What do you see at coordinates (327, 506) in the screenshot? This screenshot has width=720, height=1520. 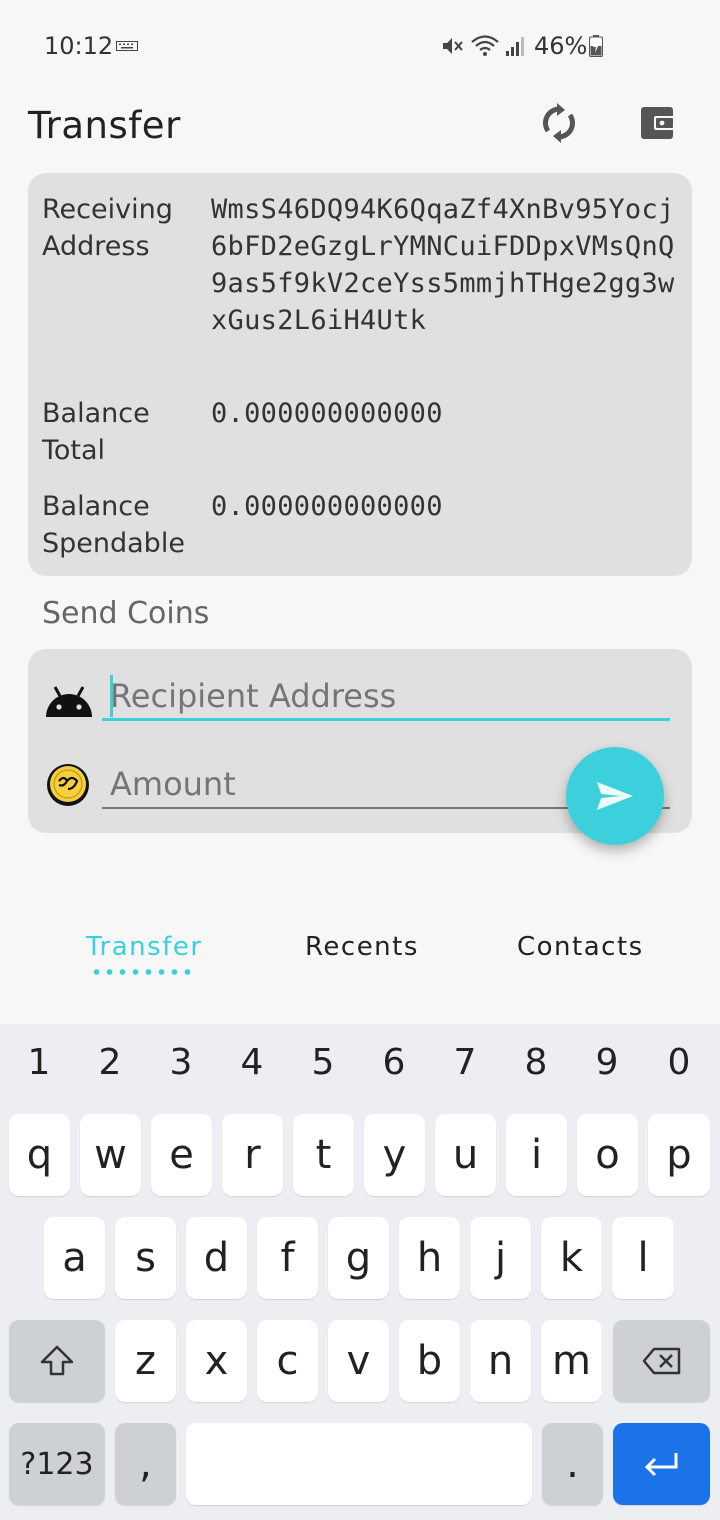 I see `balance-spendable-value: 0.000000000000` at bounding box center [327, 506].